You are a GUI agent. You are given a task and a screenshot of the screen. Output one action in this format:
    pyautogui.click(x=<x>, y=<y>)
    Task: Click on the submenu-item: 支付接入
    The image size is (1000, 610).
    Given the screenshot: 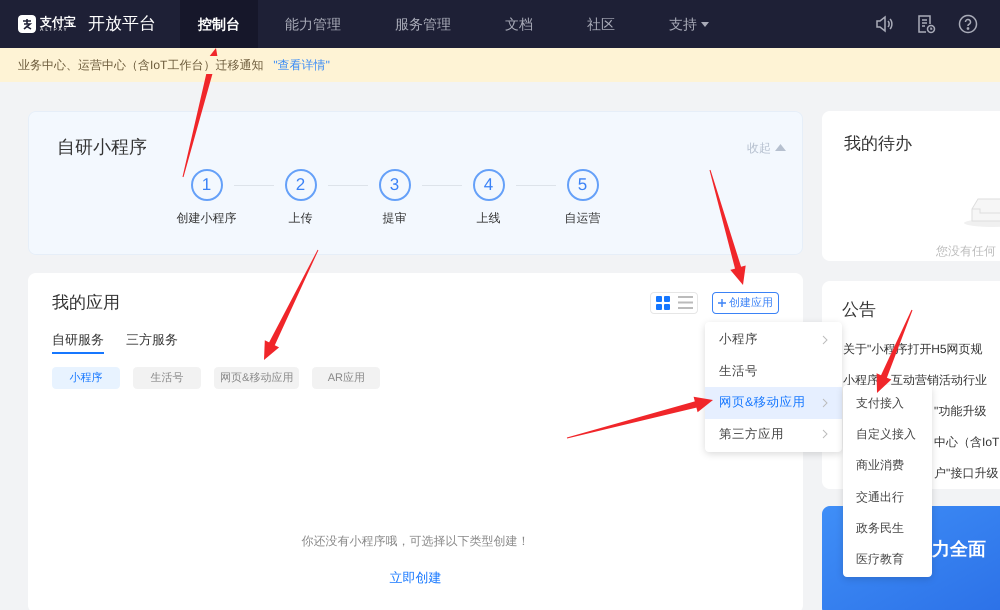 What is the action you would take?
    pyautogui.click(x=887, y=402)
    